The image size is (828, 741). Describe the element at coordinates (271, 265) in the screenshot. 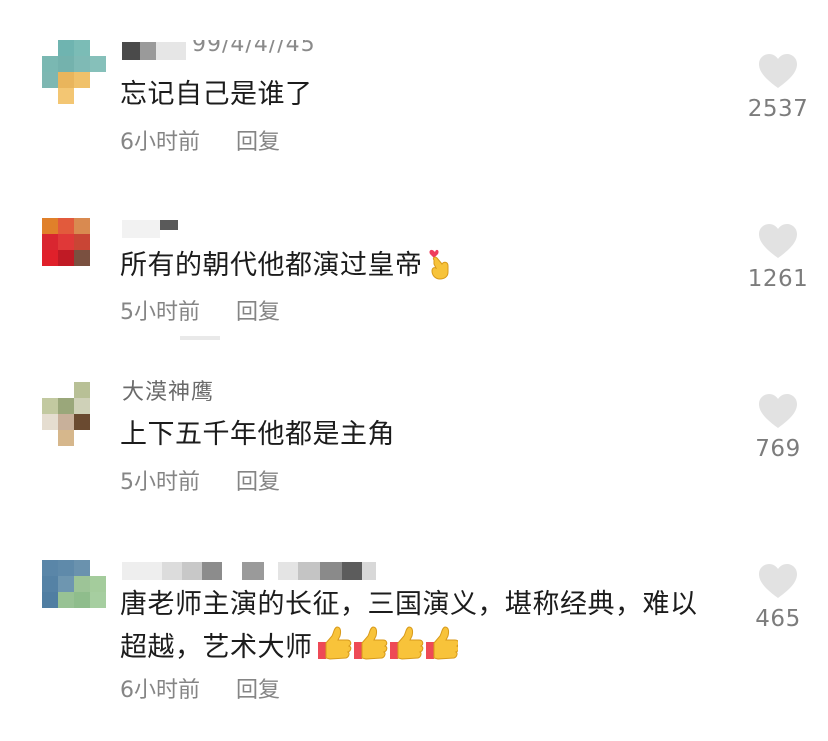

I see `comment-text-content: 所有的朝代他都演过皇帝` at that location.